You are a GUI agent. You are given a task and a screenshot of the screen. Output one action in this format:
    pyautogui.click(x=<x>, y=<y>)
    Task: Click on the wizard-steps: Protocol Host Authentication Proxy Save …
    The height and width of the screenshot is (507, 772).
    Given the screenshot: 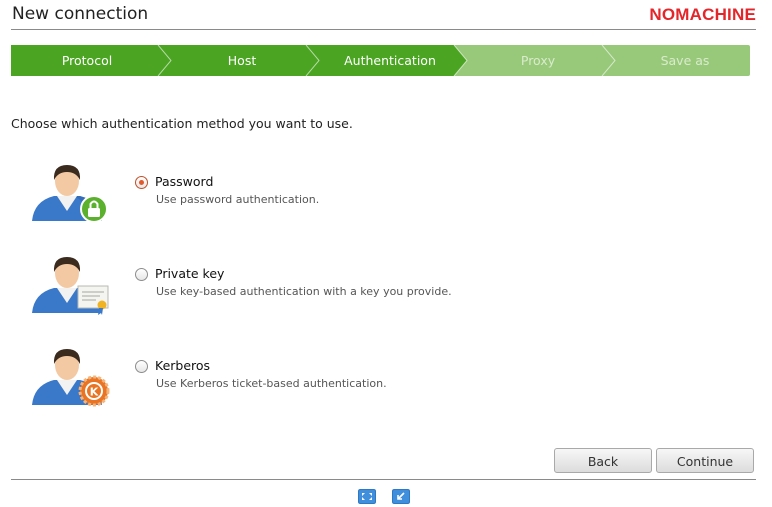 What is the action you would take?
    pyautogui.click(x=380, y=60)
    